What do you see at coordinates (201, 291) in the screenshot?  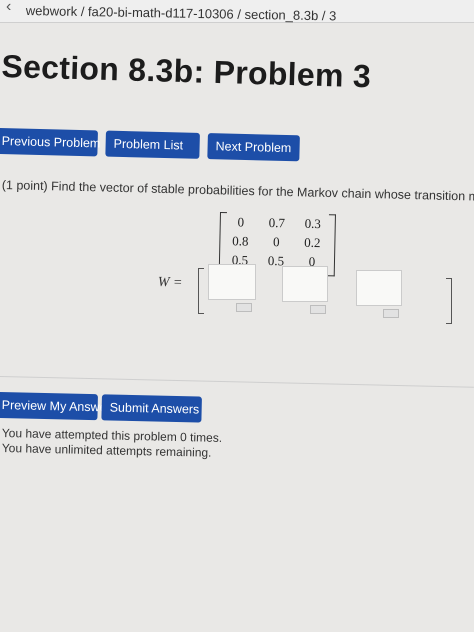 I see `answer-left-bracket` at bounding box center [201, 291].